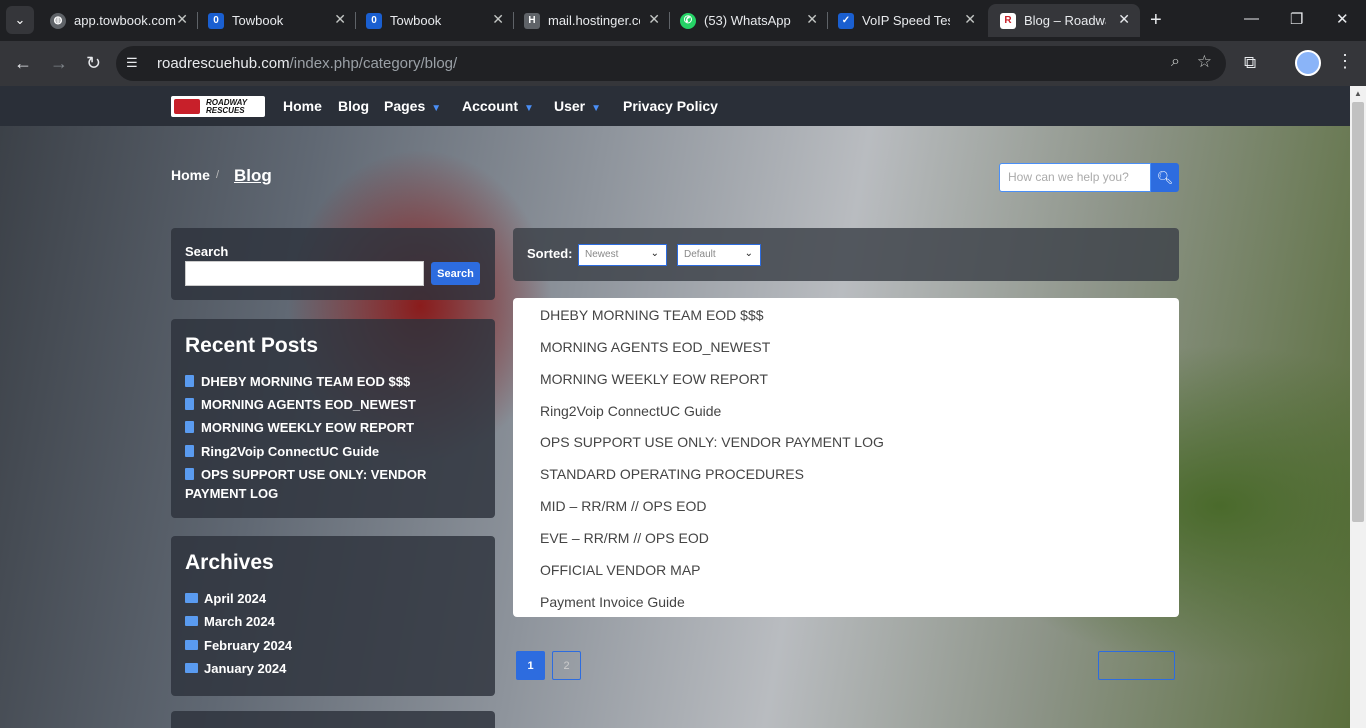  Describe the element at coordinates (187, 106) in the screenshot. I see `tow-truck-icon` at that location.